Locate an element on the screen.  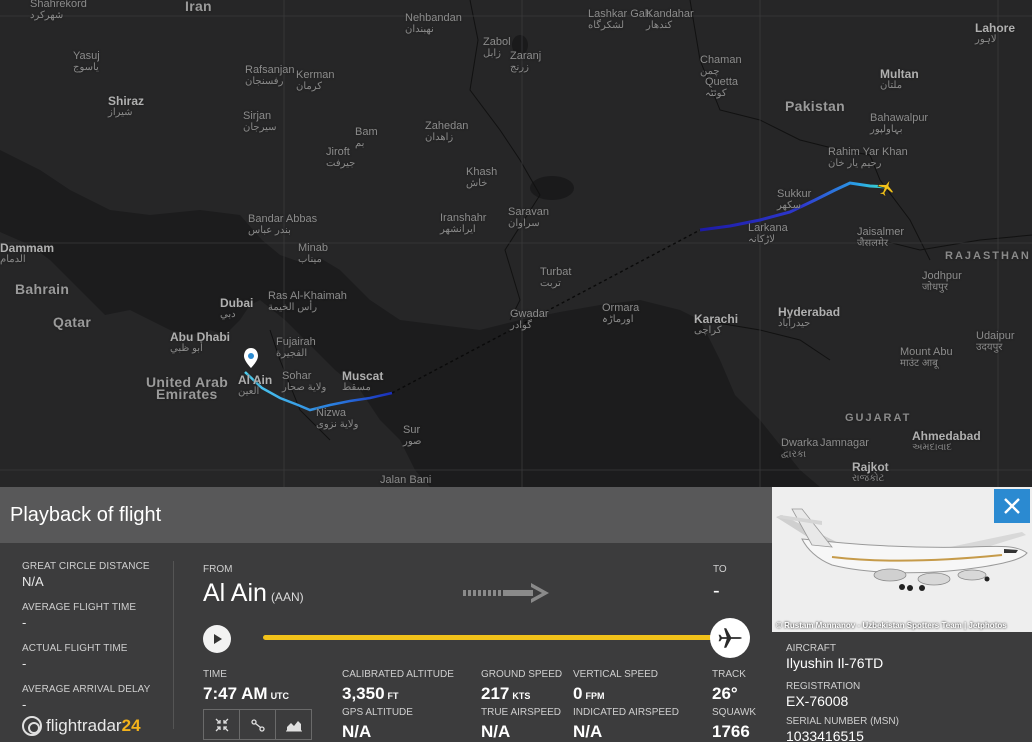
label-iranshahr: Iranshahr ایرانشهر is located at coordinates (463, 223).